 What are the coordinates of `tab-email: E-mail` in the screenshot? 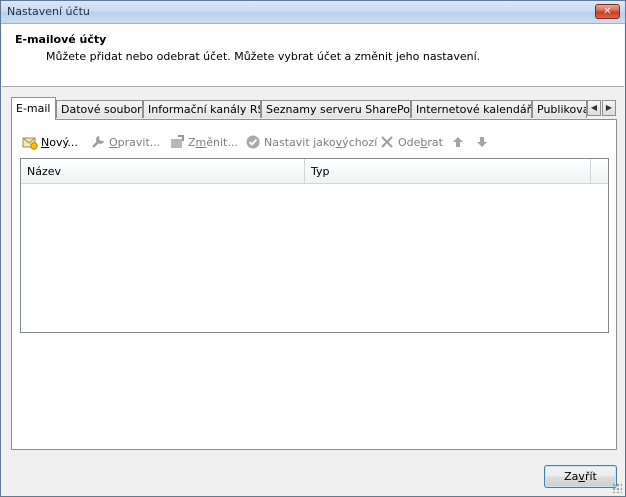 It's located at (33, 108).